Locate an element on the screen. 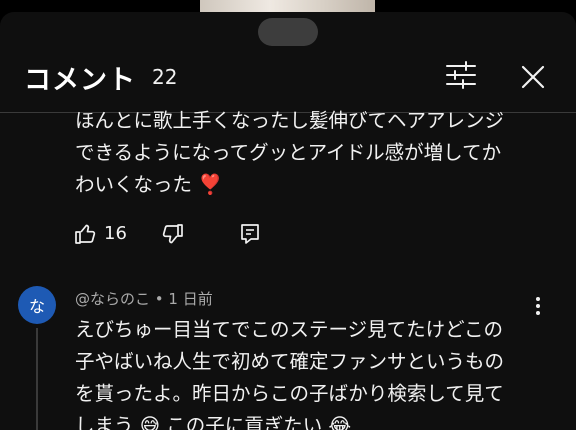 The height and width of the screenshot is (430, 576). comment-count: 22 is located at coordinates (165, 77).